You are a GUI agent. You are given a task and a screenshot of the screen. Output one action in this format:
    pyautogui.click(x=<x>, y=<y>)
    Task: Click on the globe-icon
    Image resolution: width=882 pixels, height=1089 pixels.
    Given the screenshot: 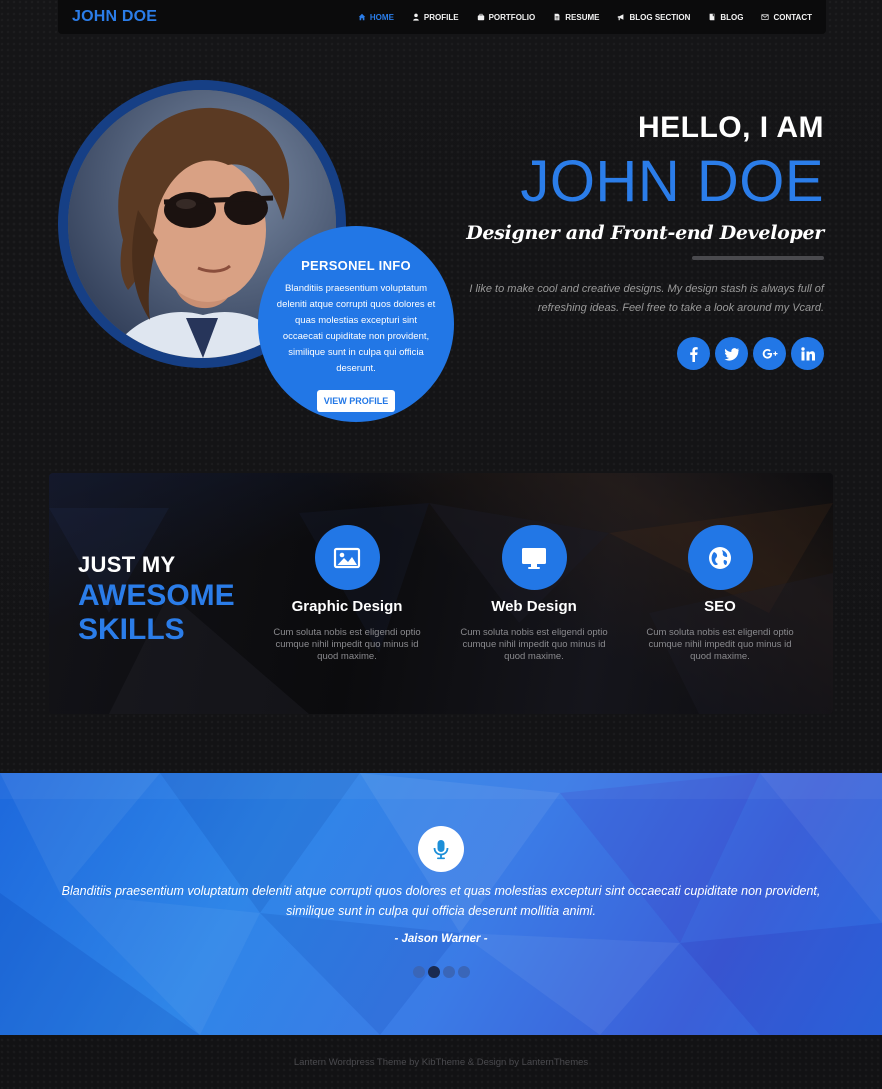 What is the action you would take?
    pyautogui.click(x=720, y=557)
    